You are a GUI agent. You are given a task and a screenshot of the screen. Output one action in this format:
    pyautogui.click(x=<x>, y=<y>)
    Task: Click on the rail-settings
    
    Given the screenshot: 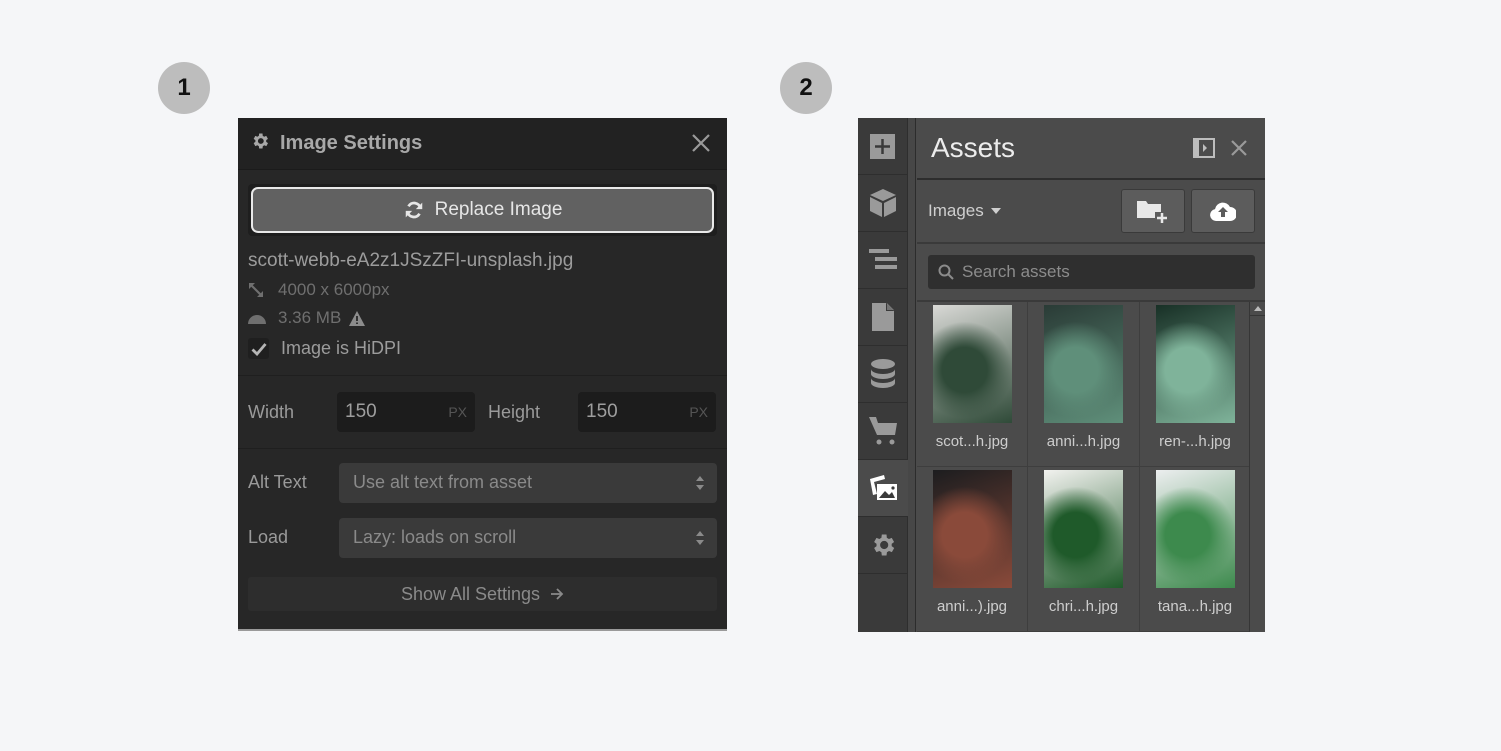 What is the action you would take?
    pyautogui.click(x=882, y=545)
    